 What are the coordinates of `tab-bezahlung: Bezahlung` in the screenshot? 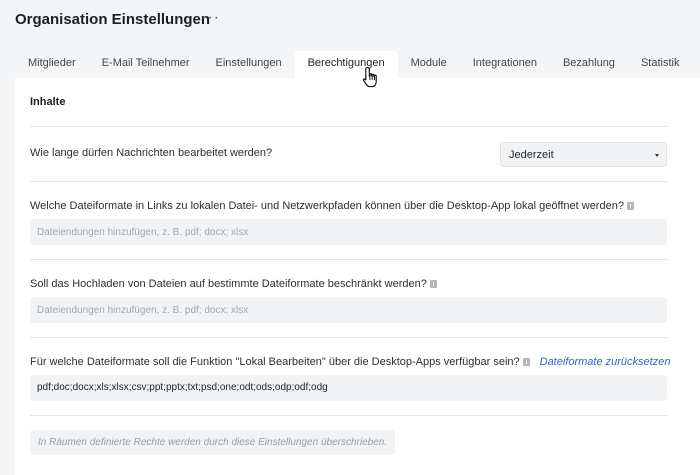 It's located at (589, 64).